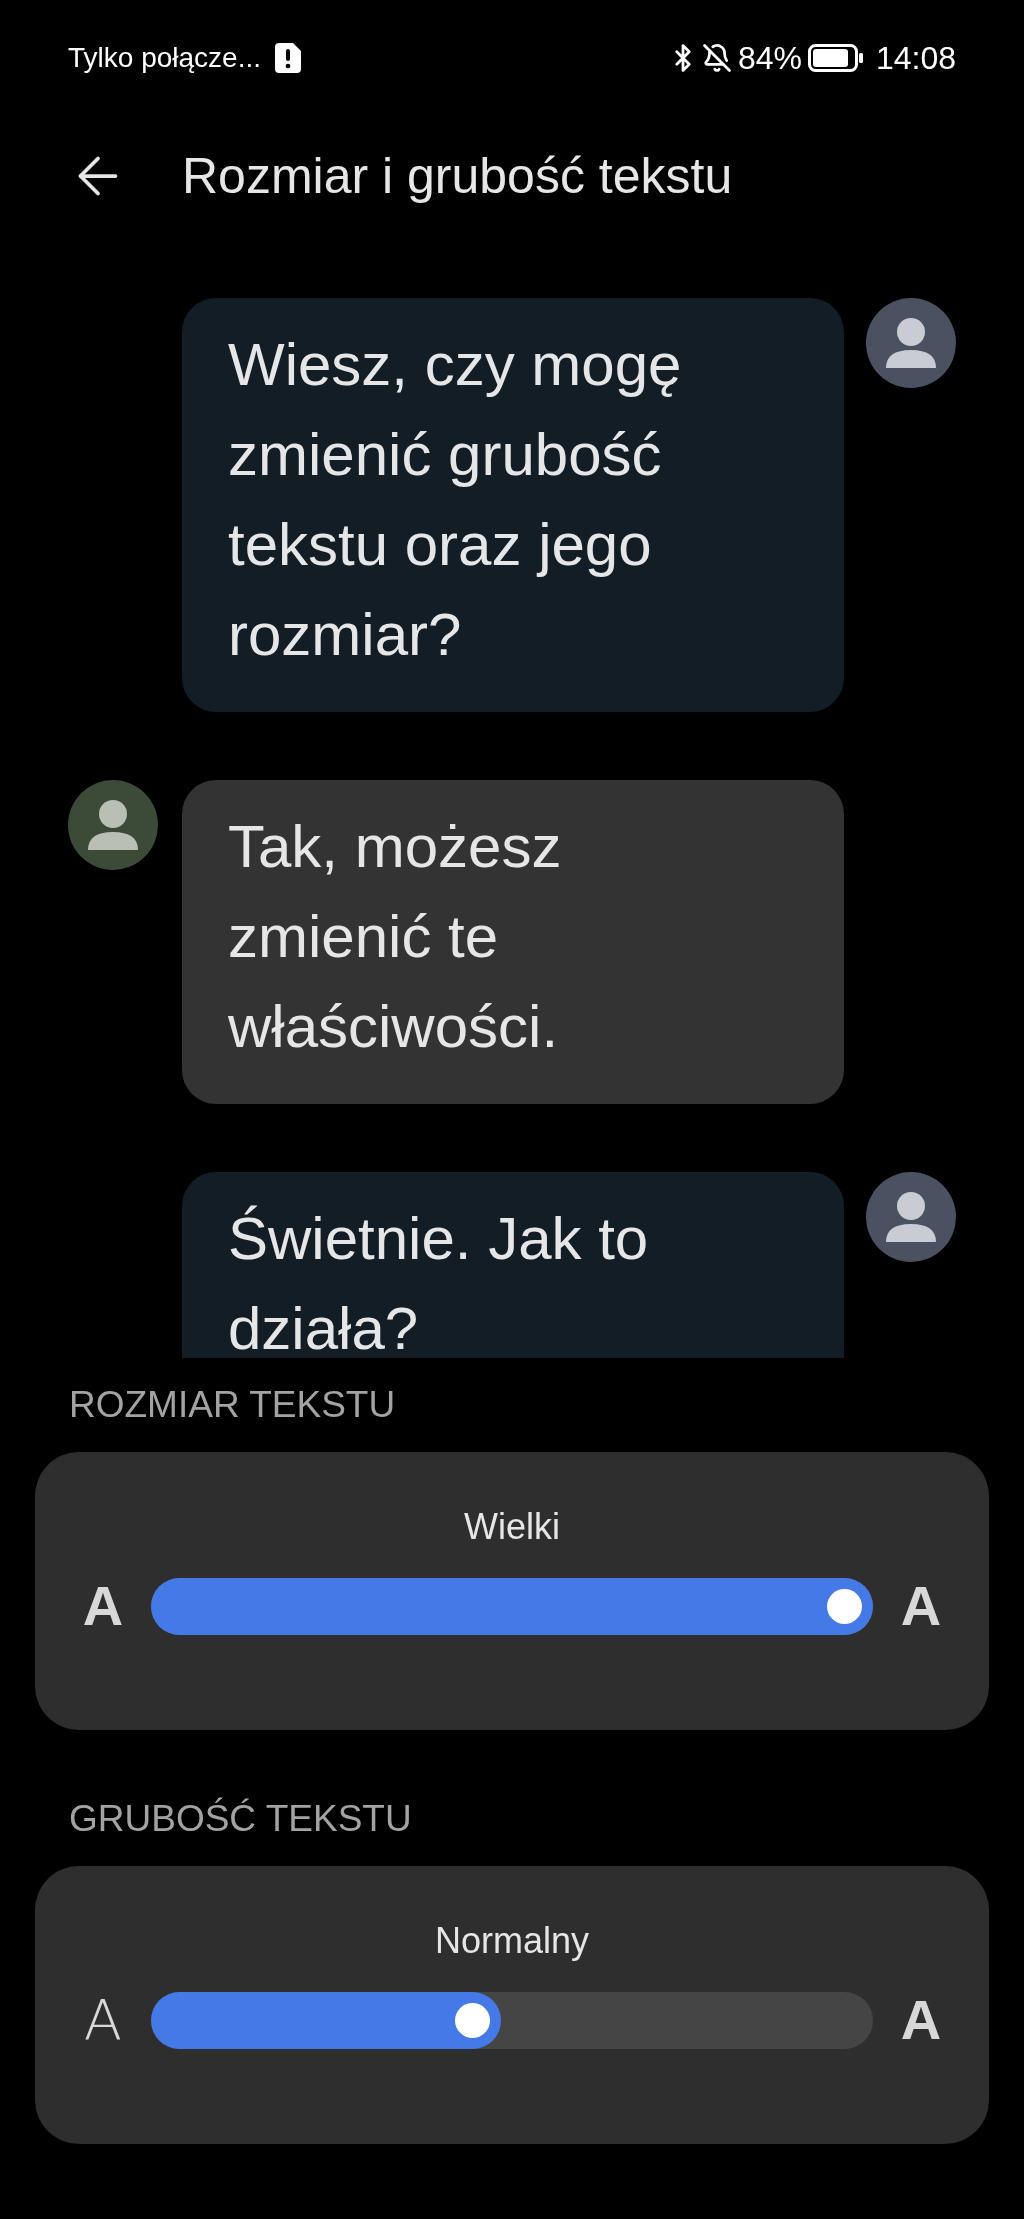 The height and width of the screenshot is (2219, 1024). I want to click on slider-value: Normalny, so click(511, 1941).